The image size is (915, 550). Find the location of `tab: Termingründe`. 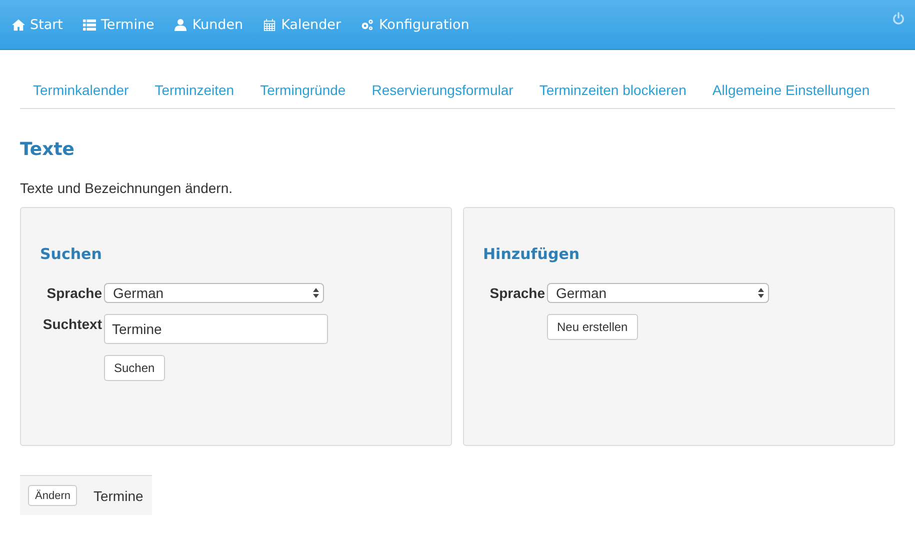

tab: Termingründe is located at coordinates (303, 93).